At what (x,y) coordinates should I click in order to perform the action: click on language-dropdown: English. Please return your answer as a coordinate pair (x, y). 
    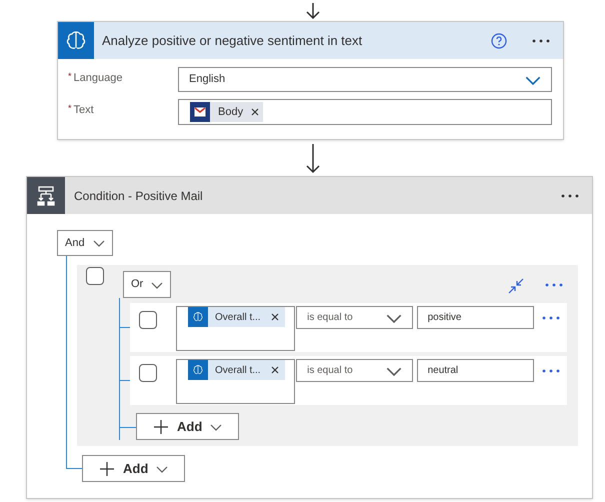
    Looking at the image, I should click on (365, 79).